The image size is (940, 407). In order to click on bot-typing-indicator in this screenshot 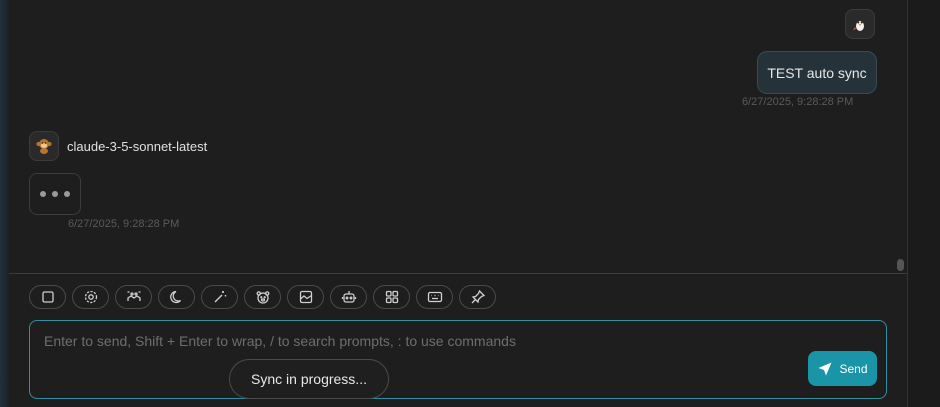, I will do `click(55, 194)`.